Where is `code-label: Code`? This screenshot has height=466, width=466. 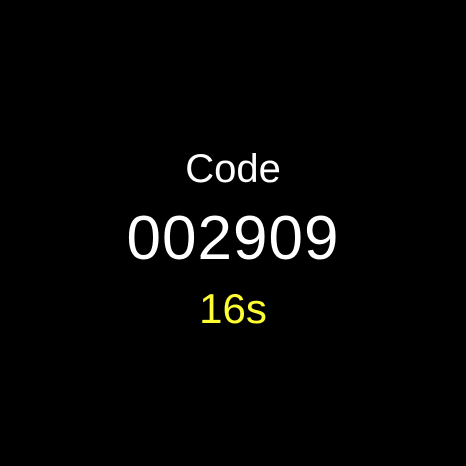
code-label: Code is located at coordinates (233, 169).